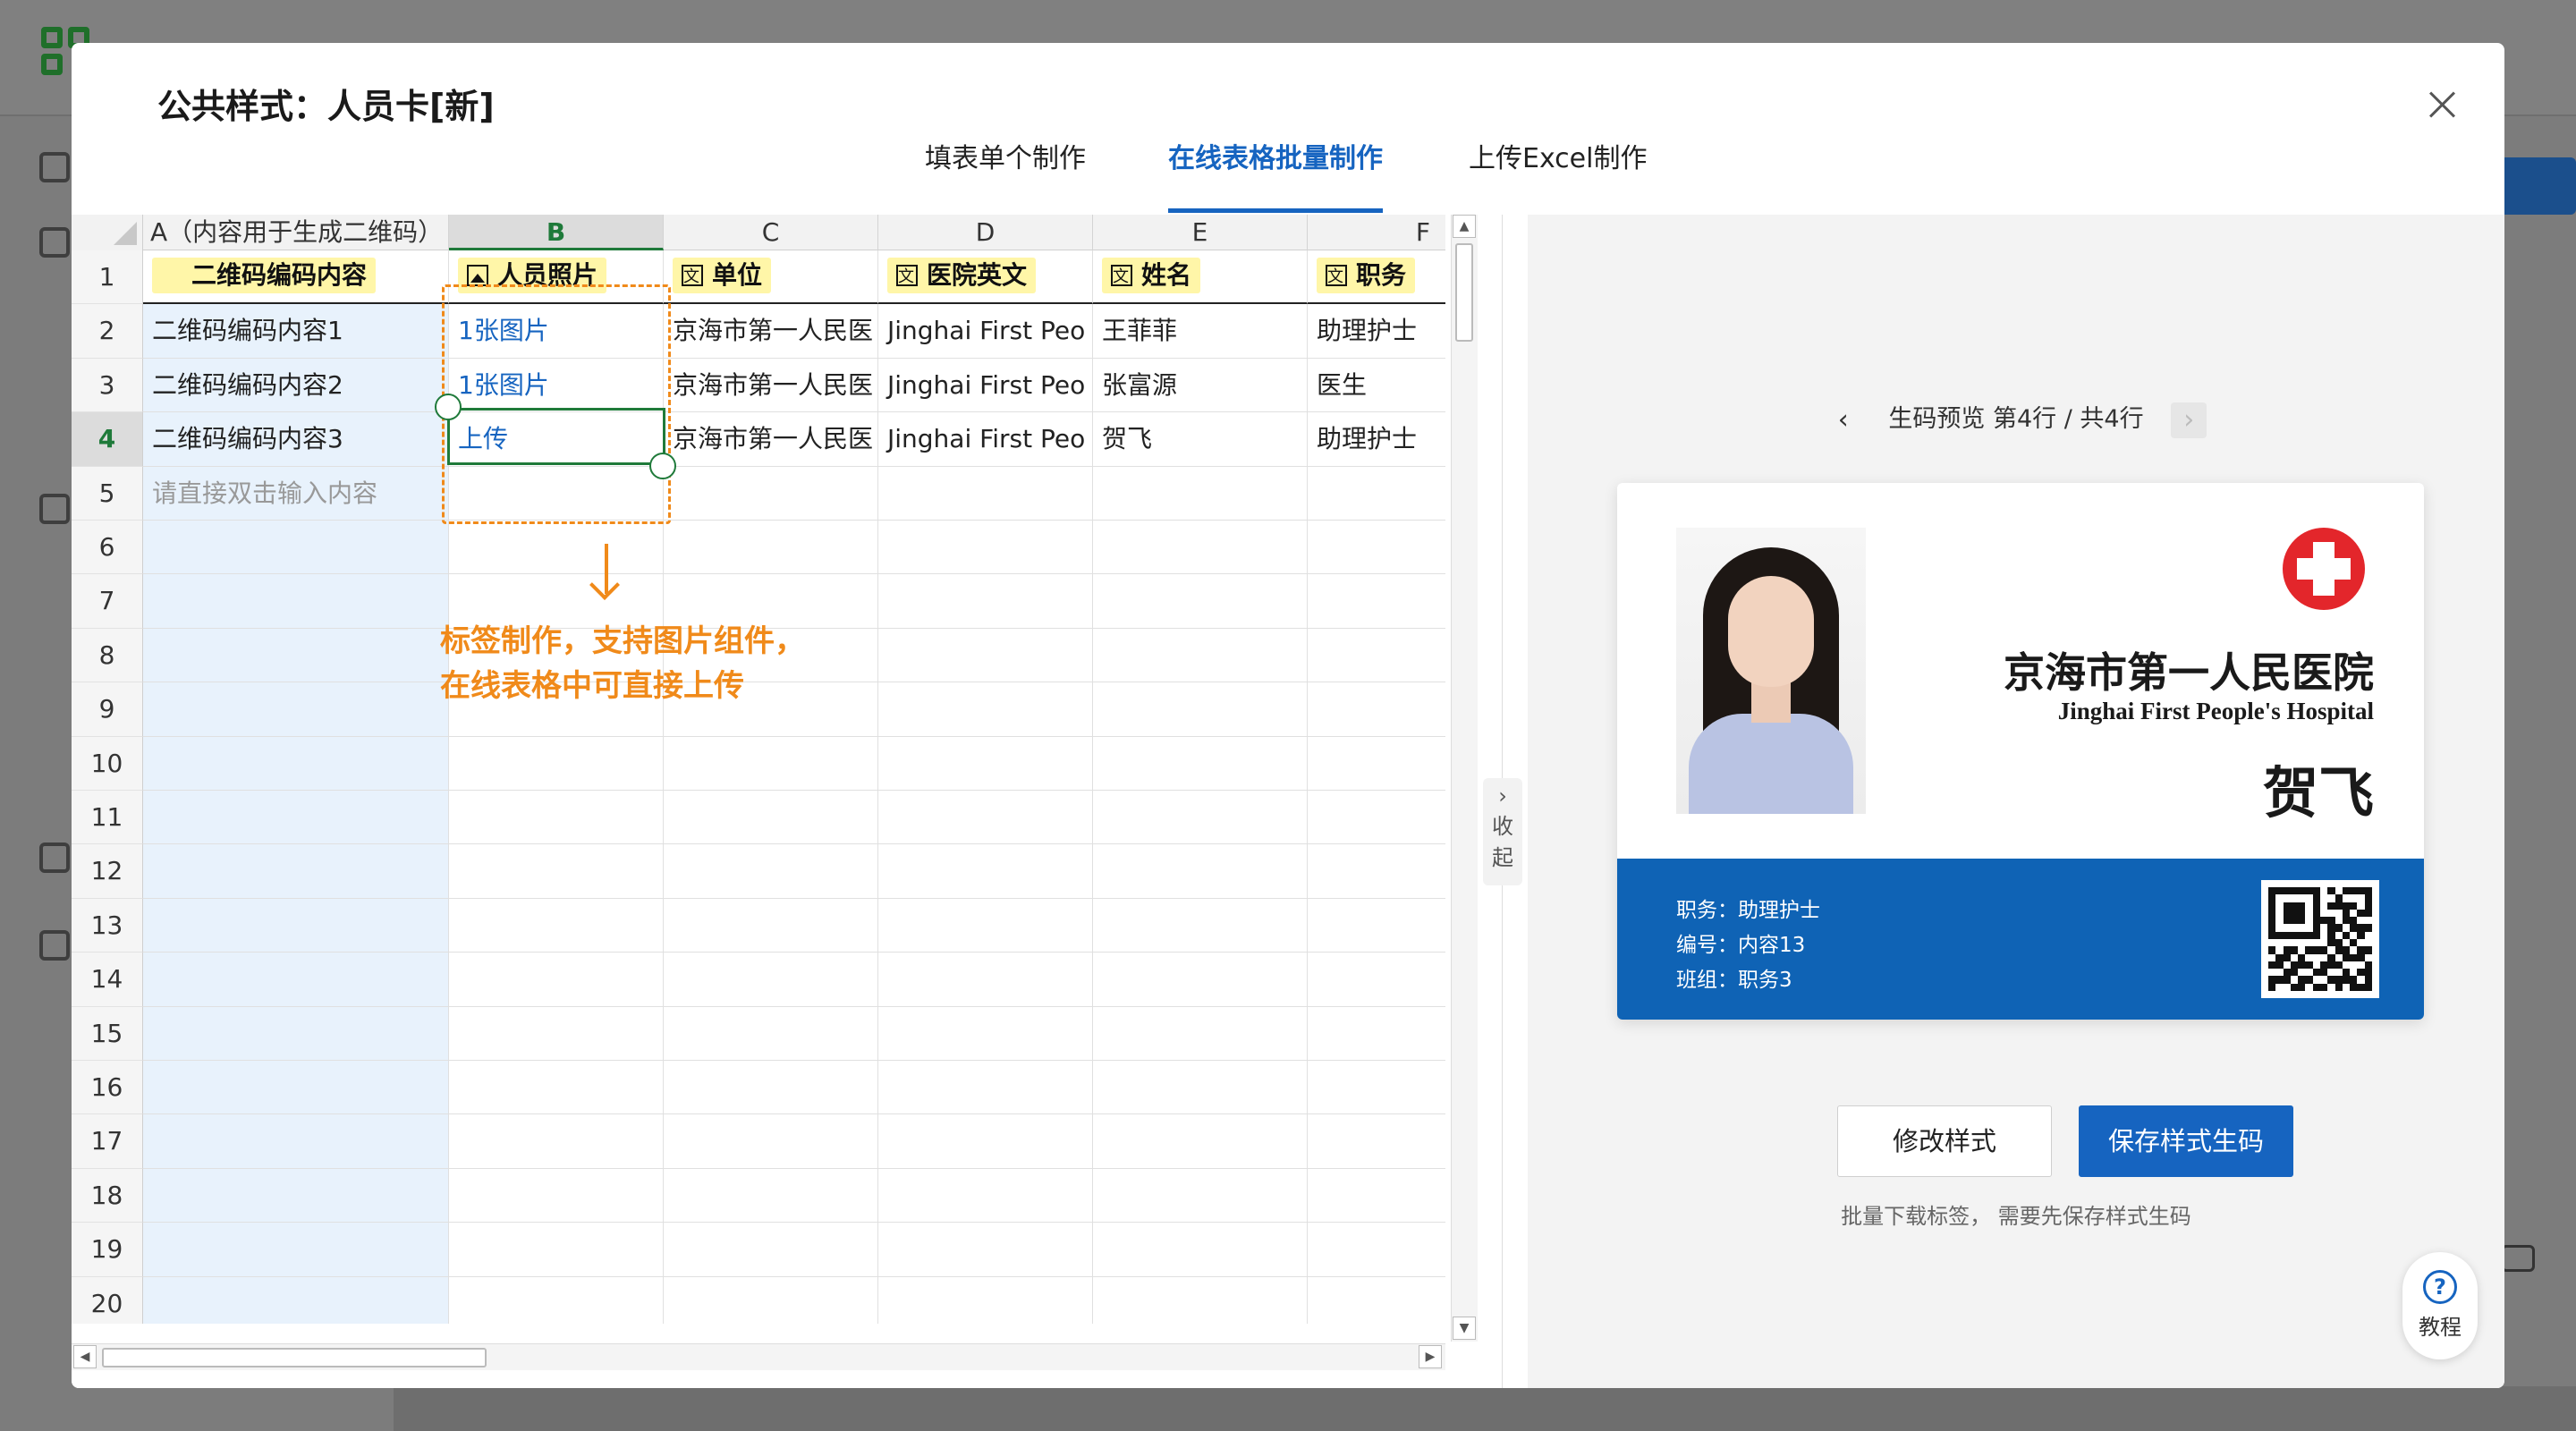  I want to click on row-header: 5, so click(107, 494).